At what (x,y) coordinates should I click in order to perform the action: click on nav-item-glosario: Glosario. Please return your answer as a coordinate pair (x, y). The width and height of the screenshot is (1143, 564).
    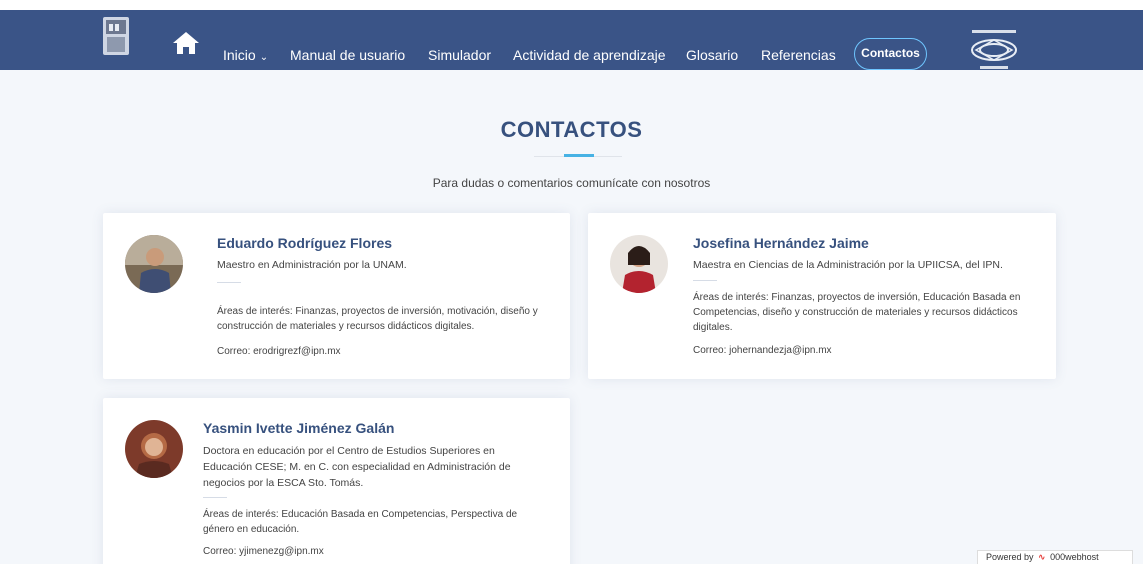
    Looking at the image, I should click on (712, 55).